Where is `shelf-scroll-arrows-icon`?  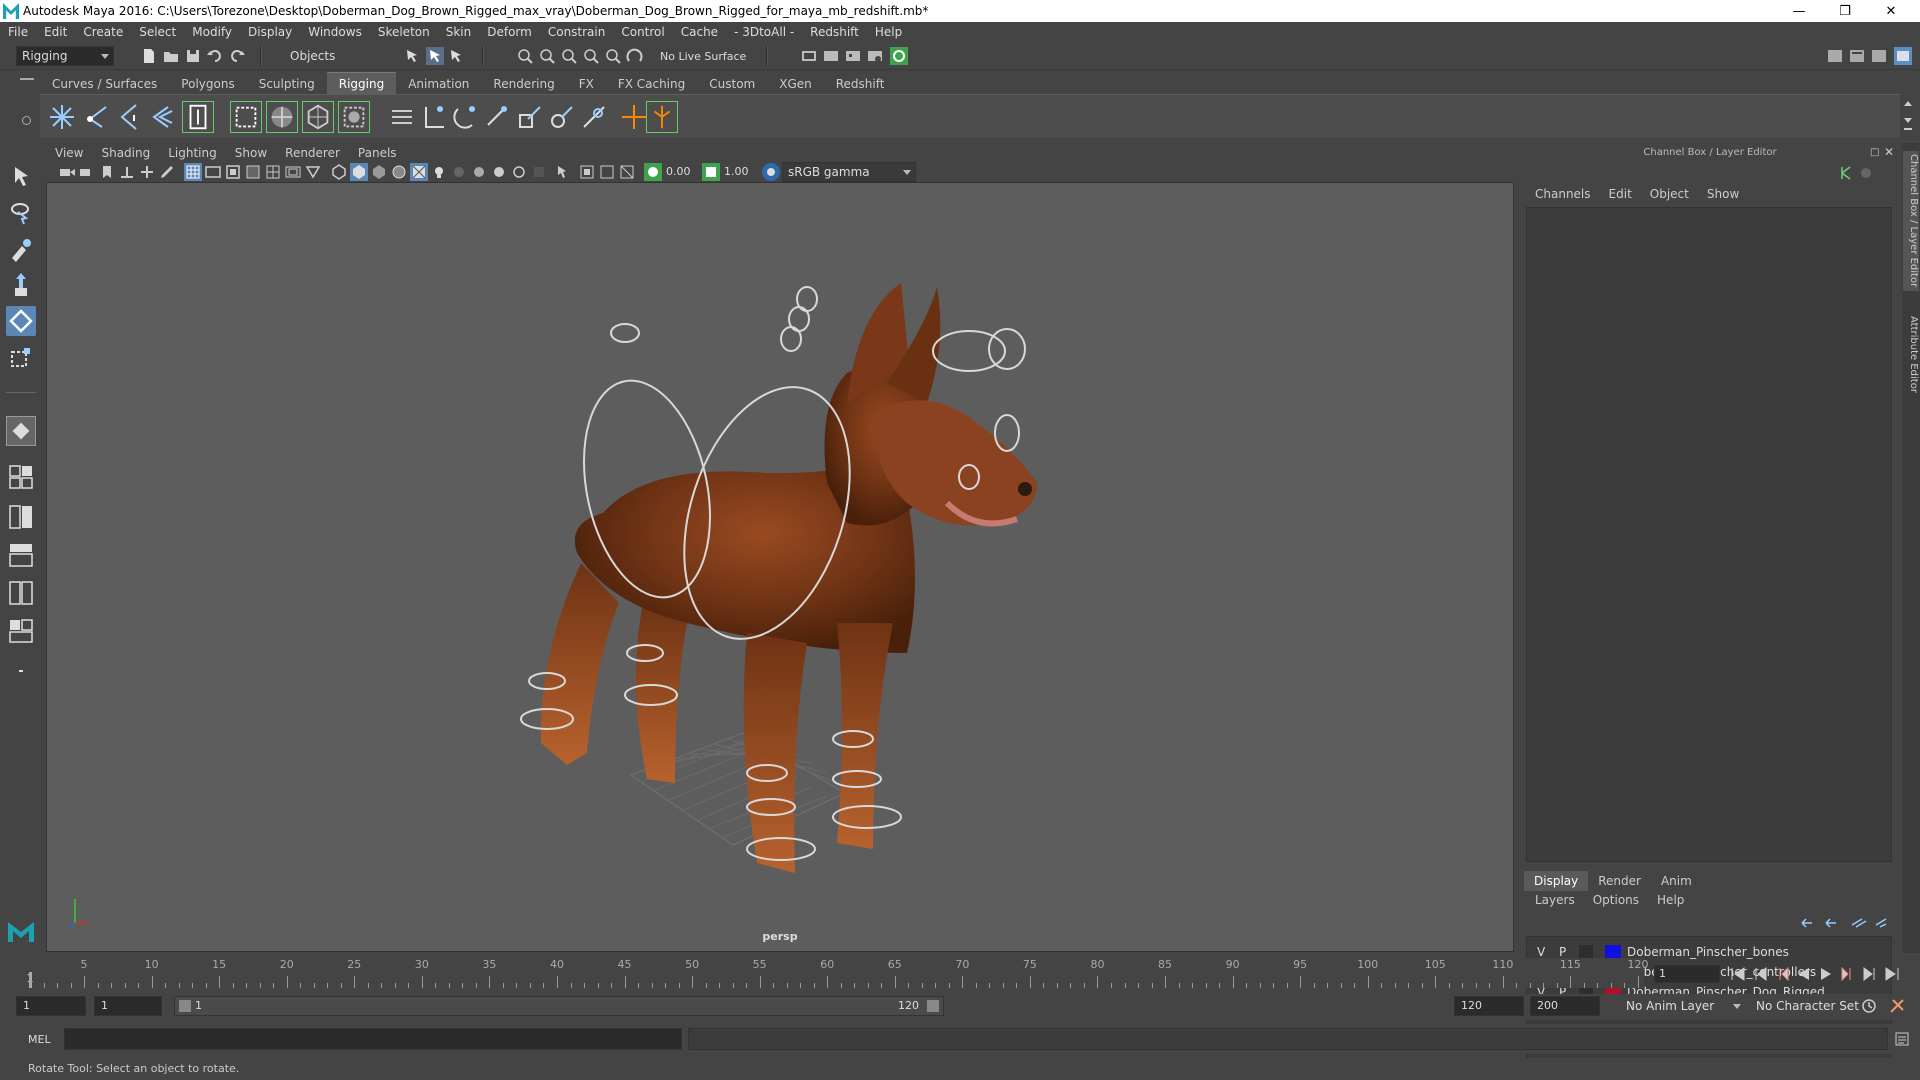 shelf-scroll-arrows-icon is located at coordinates (1908, 116).